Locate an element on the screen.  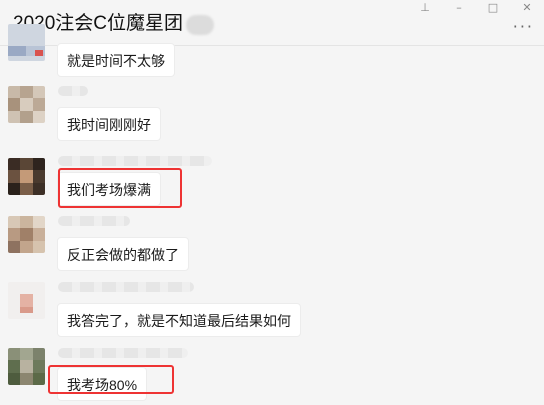
pin-icon: ⊥ is located at coordinates (425, 7).